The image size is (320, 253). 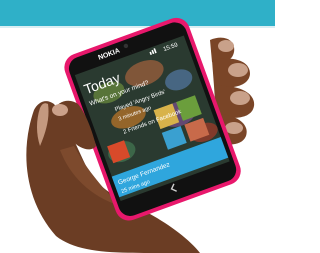 What do you see at coordinates (137, 13) in the screenshot?
I see `banner-strip` at bounding box center [137, 13].